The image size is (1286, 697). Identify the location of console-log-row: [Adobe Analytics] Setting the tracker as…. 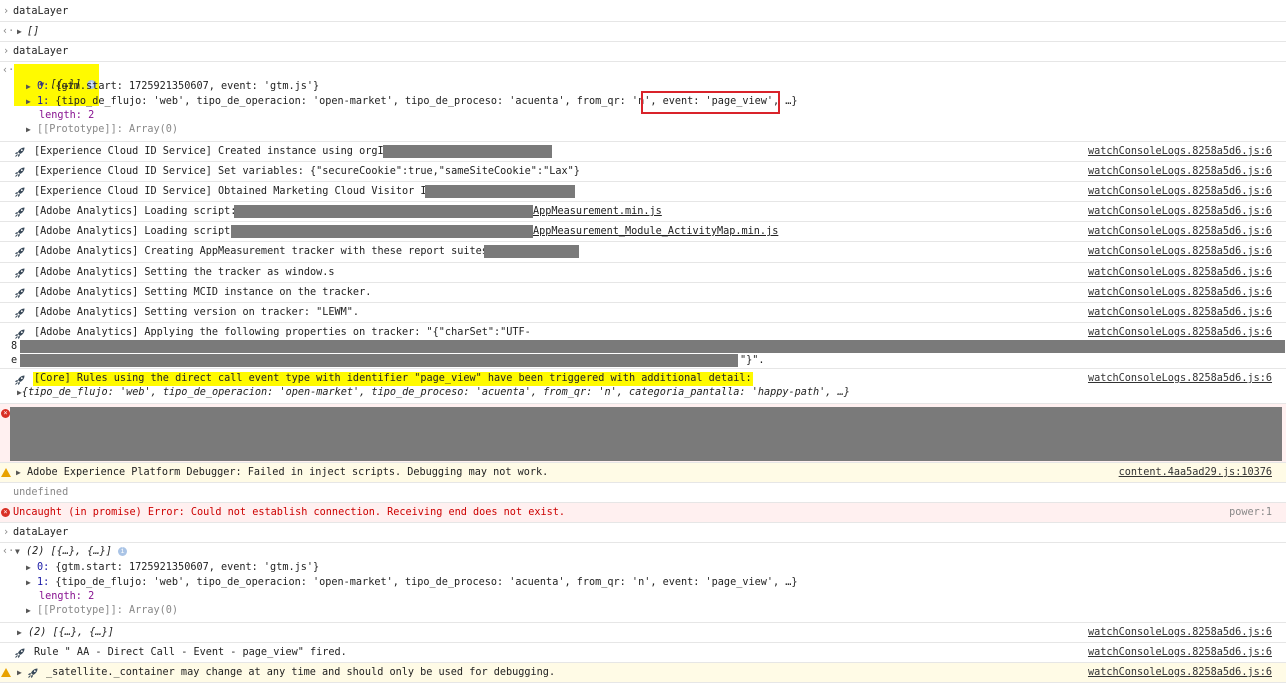
(643, 273).